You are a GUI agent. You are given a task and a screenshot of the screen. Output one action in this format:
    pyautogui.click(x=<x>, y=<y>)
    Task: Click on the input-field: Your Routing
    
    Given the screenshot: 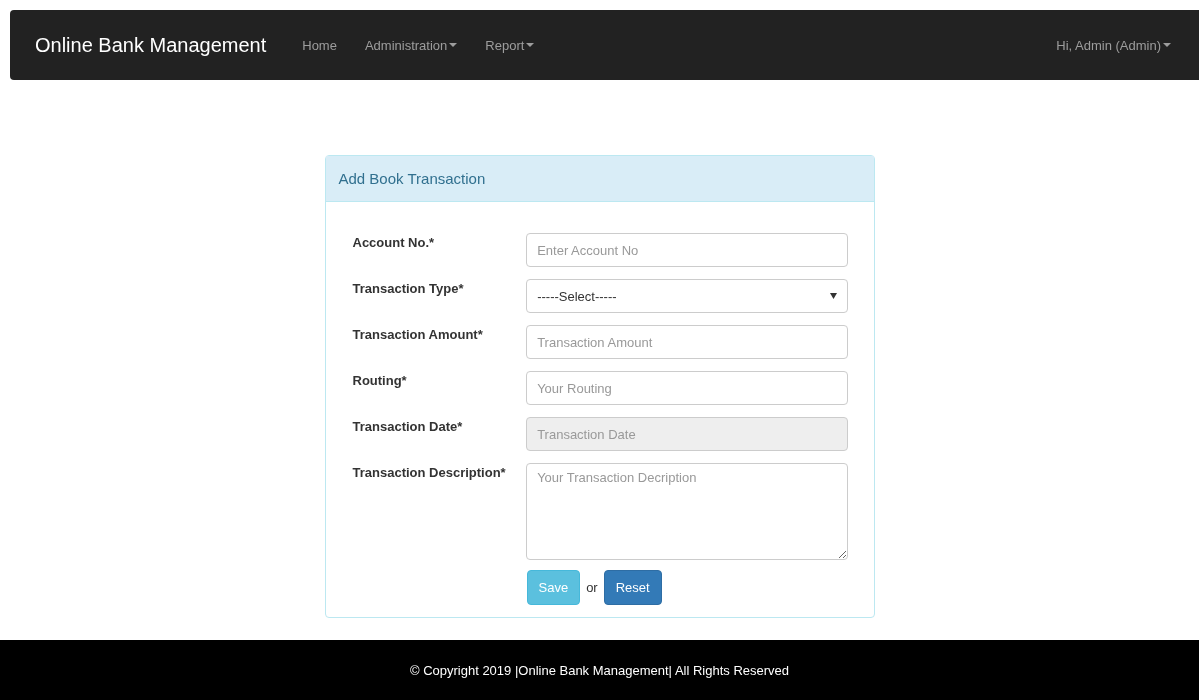 What is the action you would take?
    pyautogui.click(x=687, y=388)
    